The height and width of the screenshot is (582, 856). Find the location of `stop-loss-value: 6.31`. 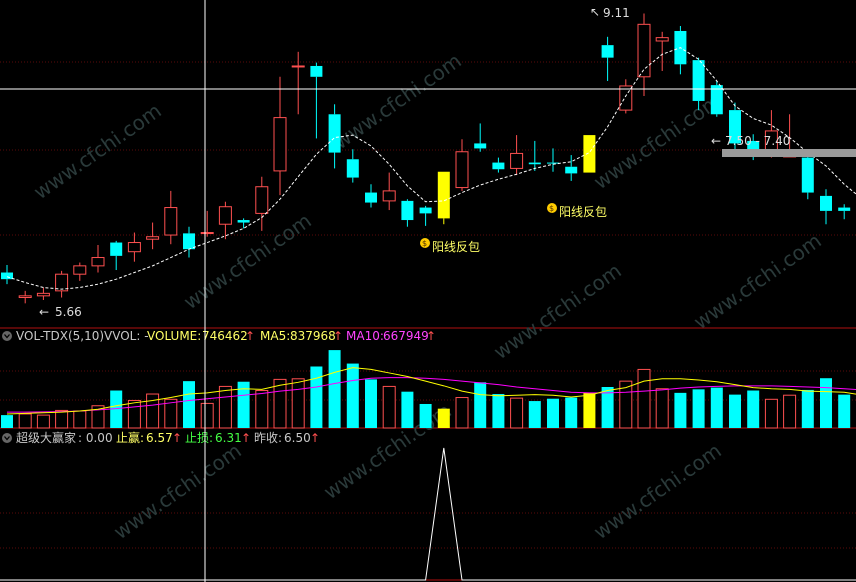

stop-loss-value: 6.31 is located at coordinates (228, 438).